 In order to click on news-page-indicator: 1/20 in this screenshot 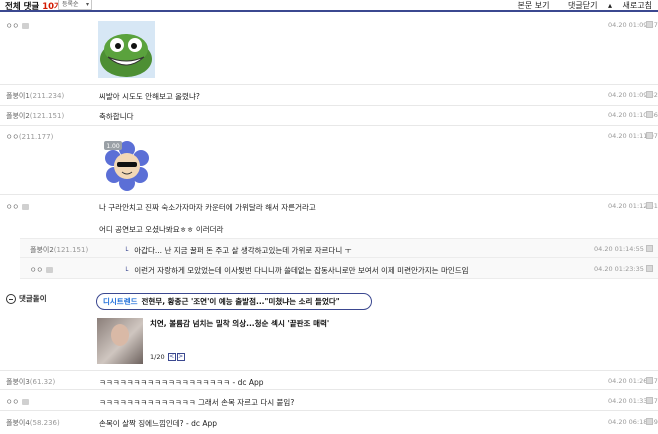, I will do `click(157, 357)`.